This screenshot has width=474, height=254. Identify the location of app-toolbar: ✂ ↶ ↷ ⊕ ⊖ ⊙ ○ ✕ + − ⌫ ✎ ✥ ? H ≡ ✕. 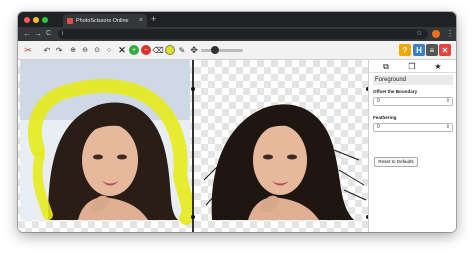
(237, 50).